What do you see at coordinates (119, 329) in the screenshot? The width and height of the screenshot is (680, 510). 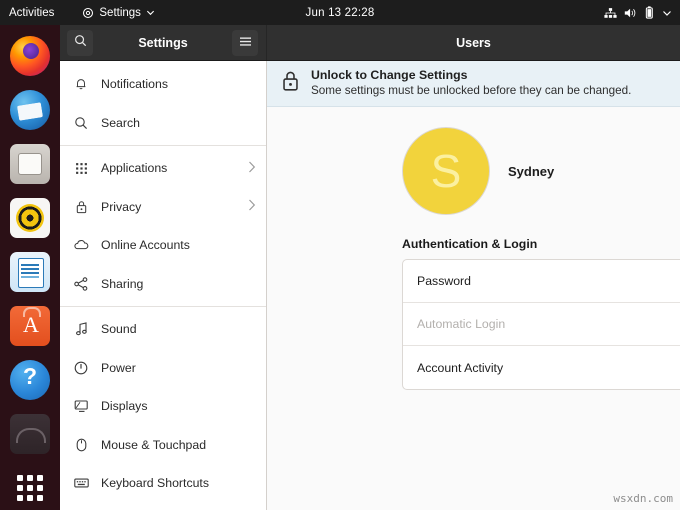 I see `sidebar-item-label: Sound` at bounding box center [119, 329].